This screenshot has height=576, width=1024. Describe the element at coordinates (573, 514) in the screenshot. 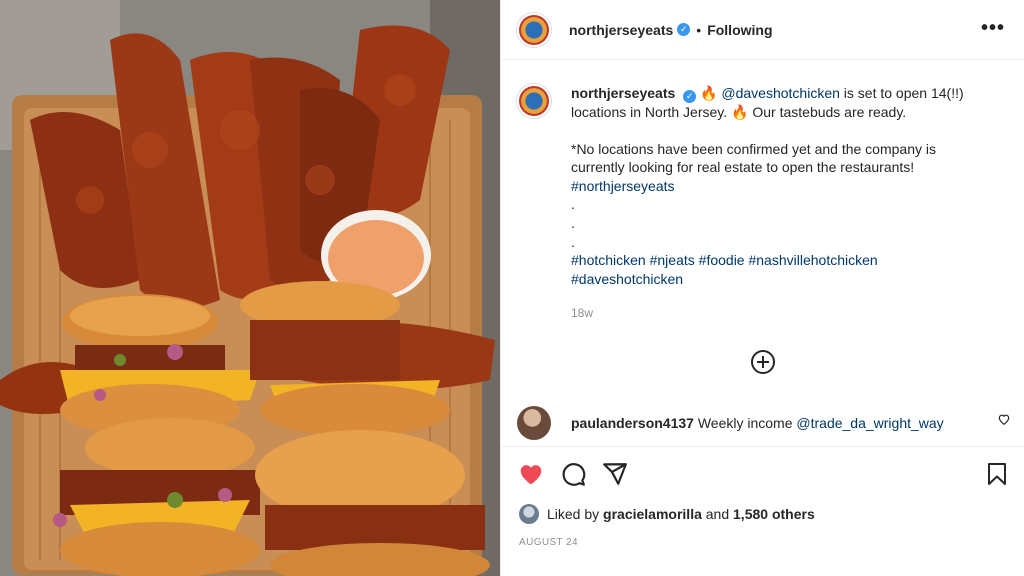

I see `likes-prefix: Liked by` at that location.